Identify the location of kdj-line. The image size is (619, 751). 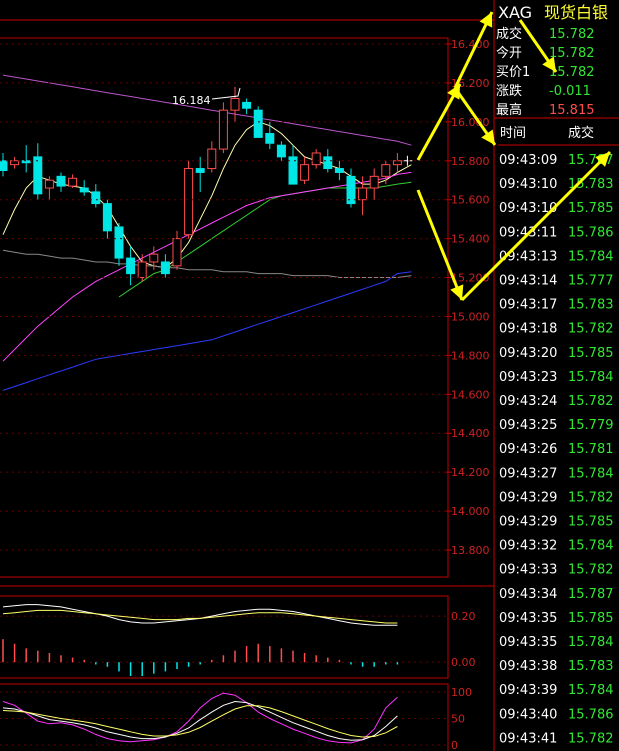
(200, 718).